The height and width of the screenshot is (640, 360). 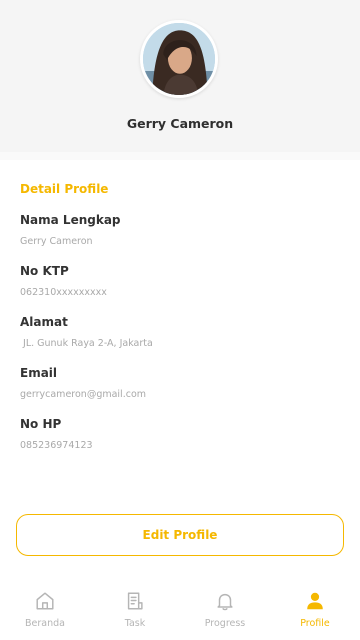 I want to click on nav-item-task: Task, so click(x=135, y=610).